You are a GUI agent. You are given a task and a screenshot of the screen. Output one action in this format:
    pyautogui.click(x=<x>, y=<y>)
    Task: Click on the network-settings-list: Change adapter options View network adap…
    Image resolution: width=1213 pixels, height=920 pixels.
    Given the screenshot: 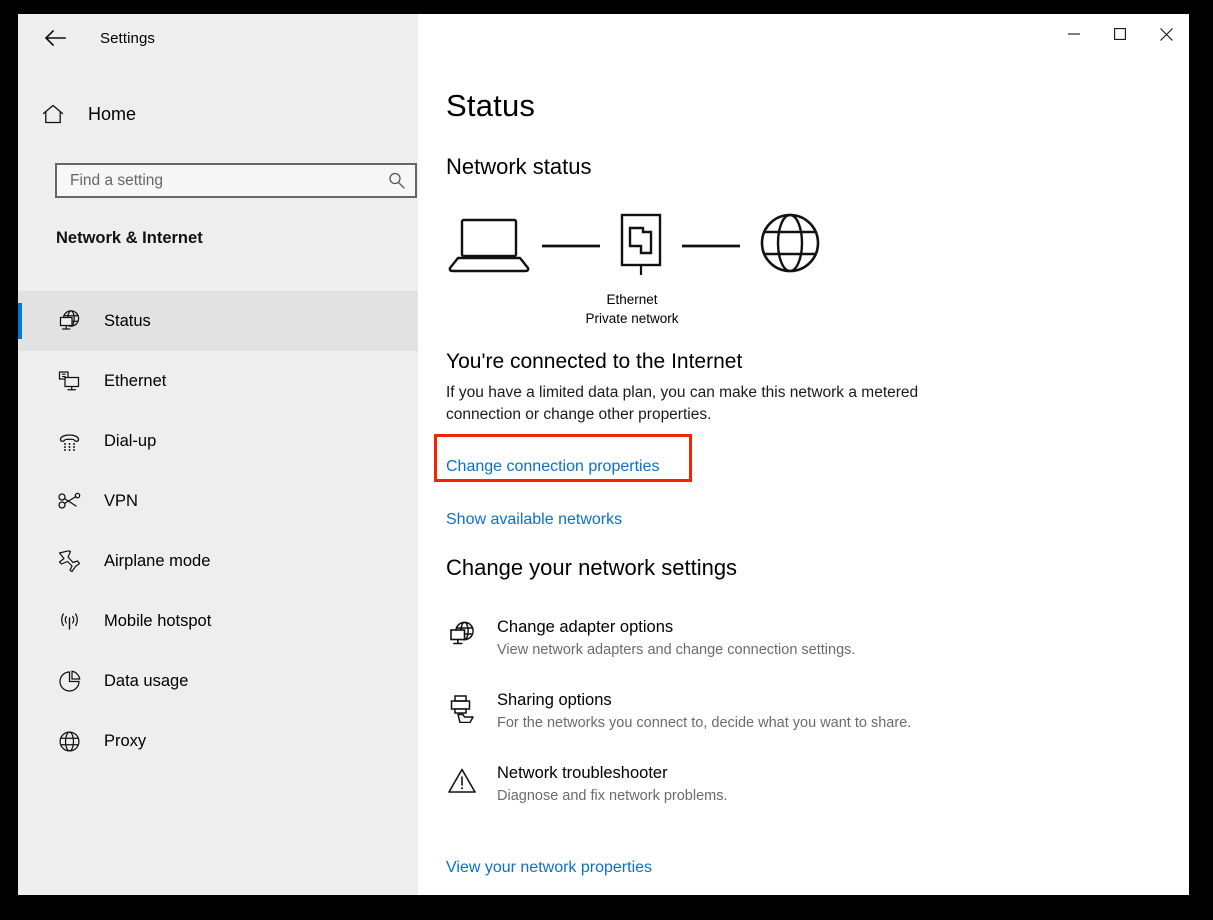 What is the action you would take?
    pyautogui.click(x=726, y=725)
    